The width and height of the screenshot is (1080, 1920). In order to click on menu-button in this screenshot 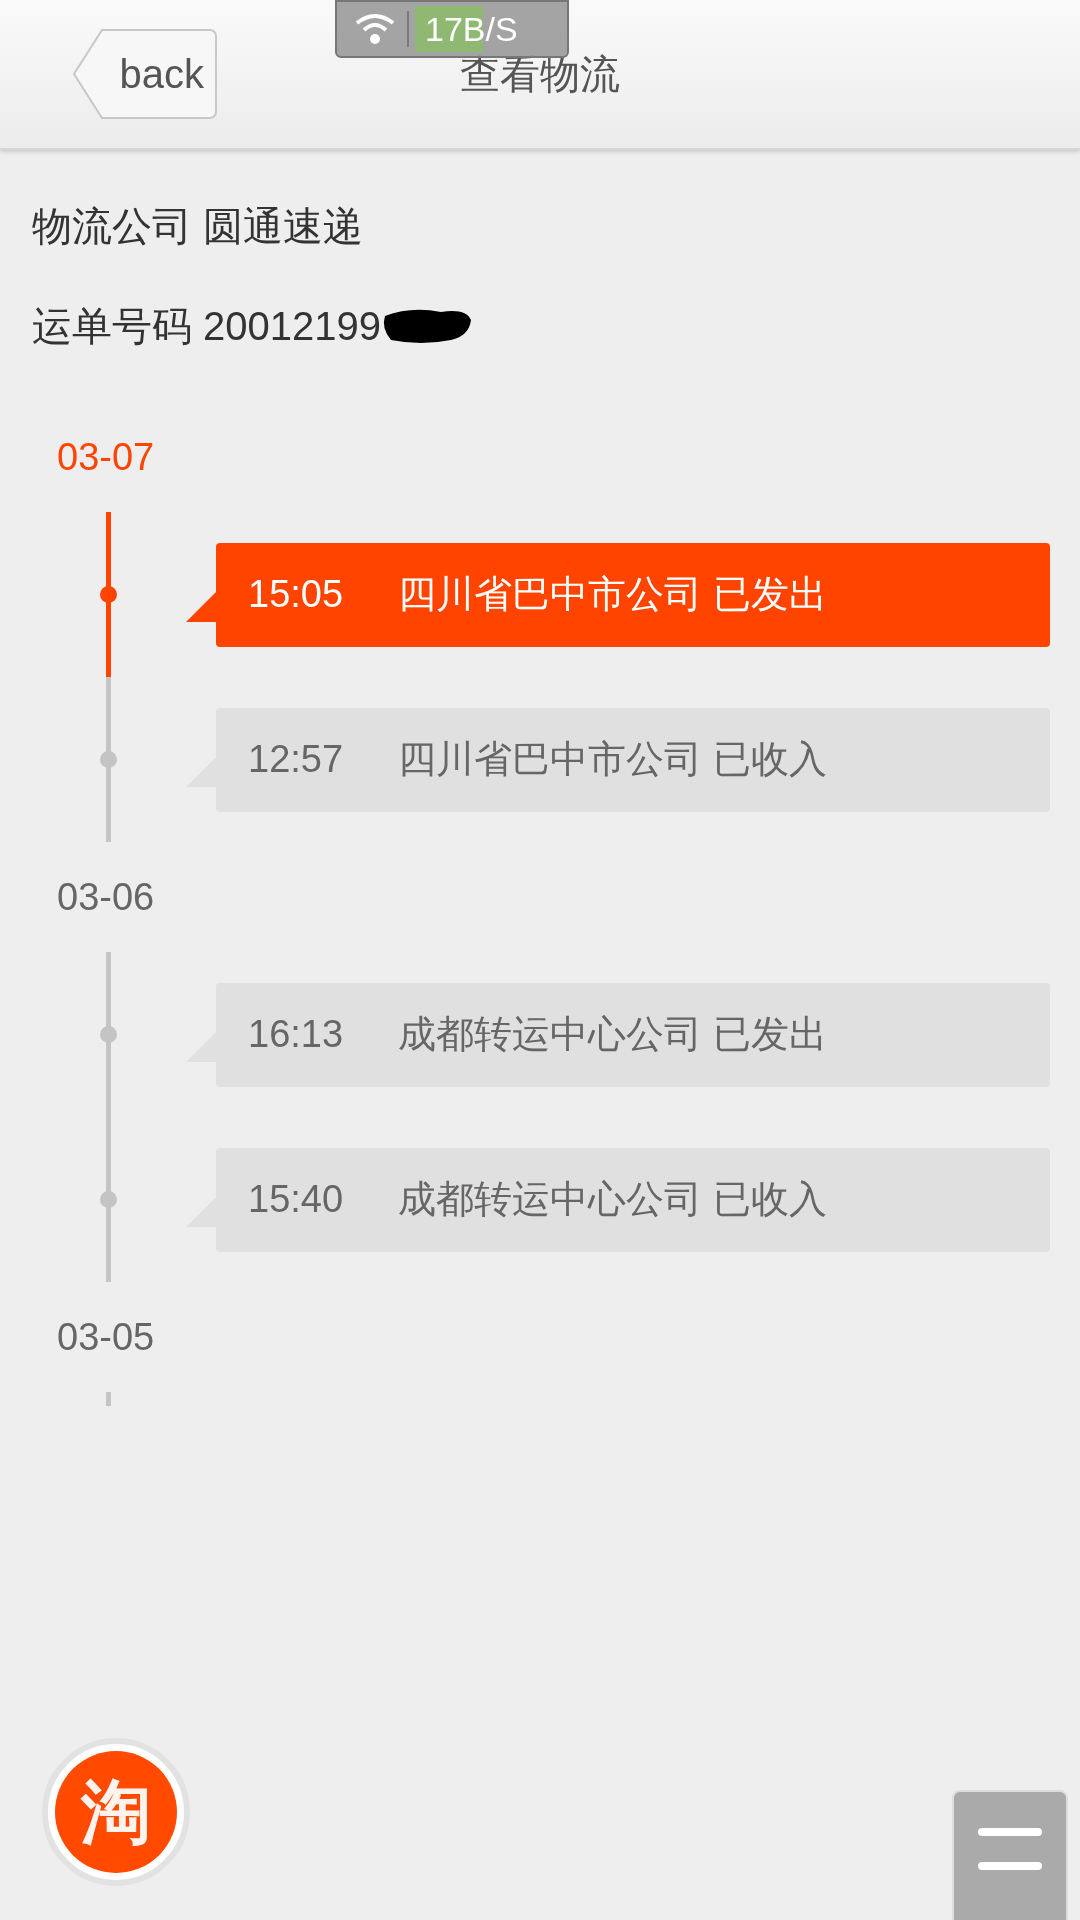, I will do `click(1010, 1855)`.